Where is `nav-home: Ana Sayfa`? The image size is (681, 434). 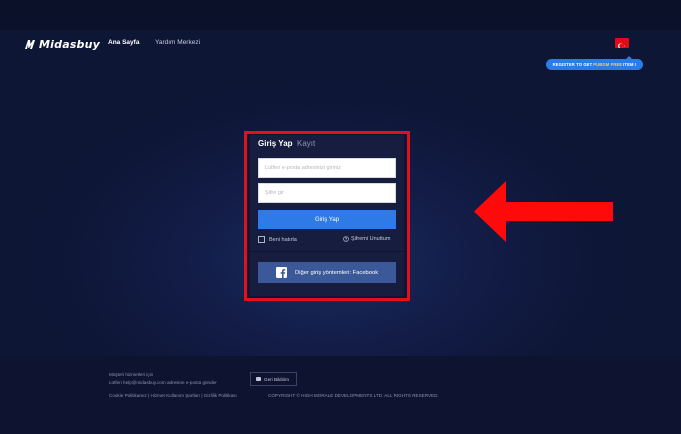
nav-home: Ana Sayfa is located at coordinates (123, 42).